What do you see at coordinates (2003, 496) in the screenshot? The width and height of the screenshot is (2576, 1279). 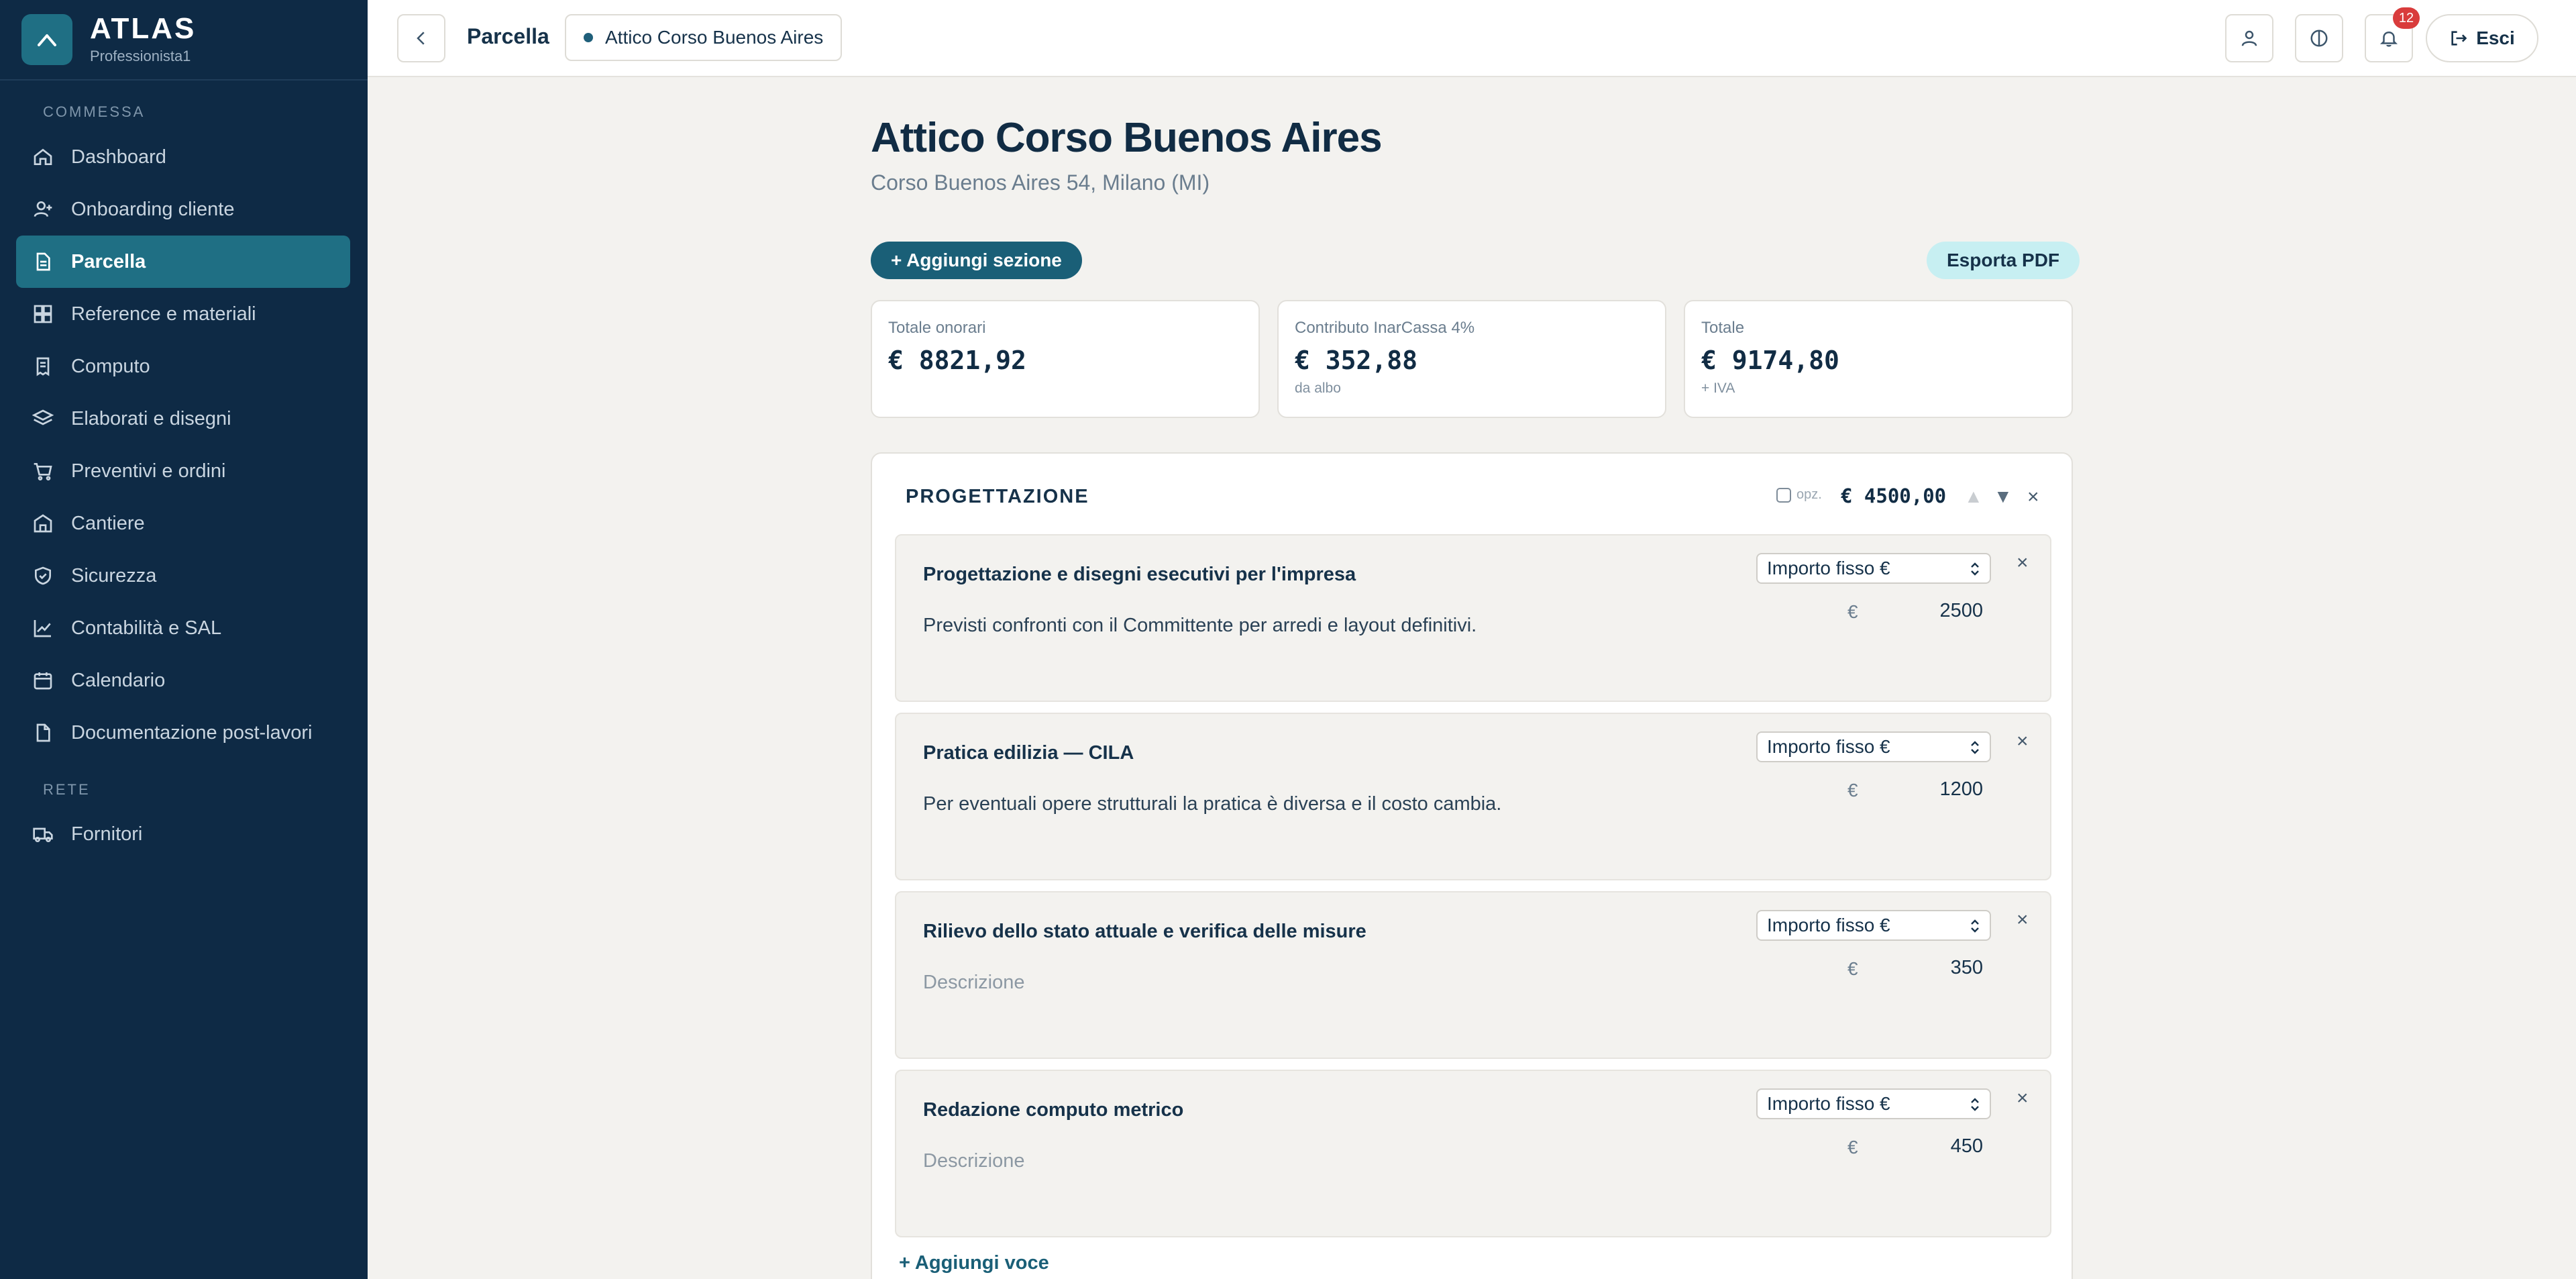 I see `move-down-icon: ▼` at bounding box center [2003, 496].